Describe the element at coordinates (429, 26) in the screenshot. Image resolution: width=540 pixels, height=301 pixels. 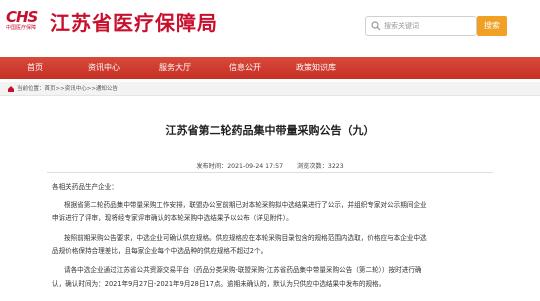
I see `search-input` at that location.